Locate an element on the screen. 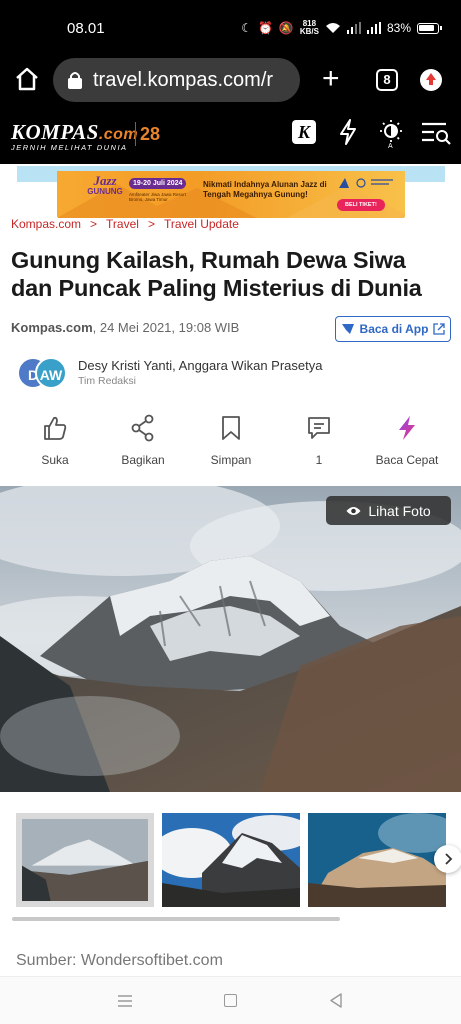 Image resolution: width=461 pixels, height=1024 pixels. breadcrumb-travel: Travel is located at coordinates (122, 224).